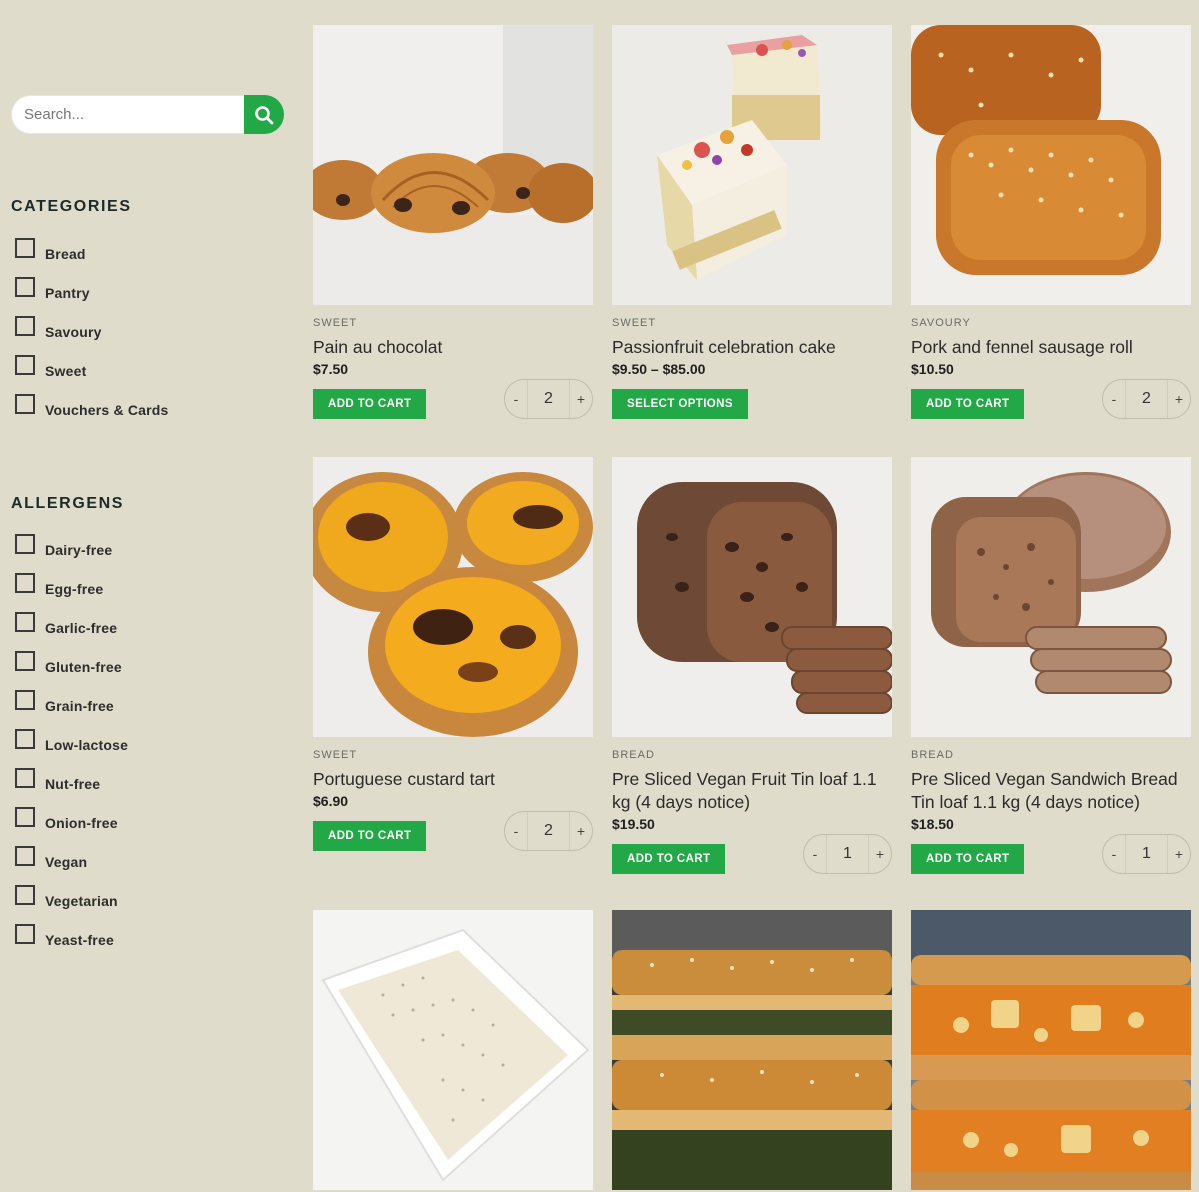 This screenshot has height=1192, width=1199. What do you see at coordinates (680, 404) in the screenshot?
I see `select-options-button: SELECT OPTIONS` at bounding box center [680, 404].